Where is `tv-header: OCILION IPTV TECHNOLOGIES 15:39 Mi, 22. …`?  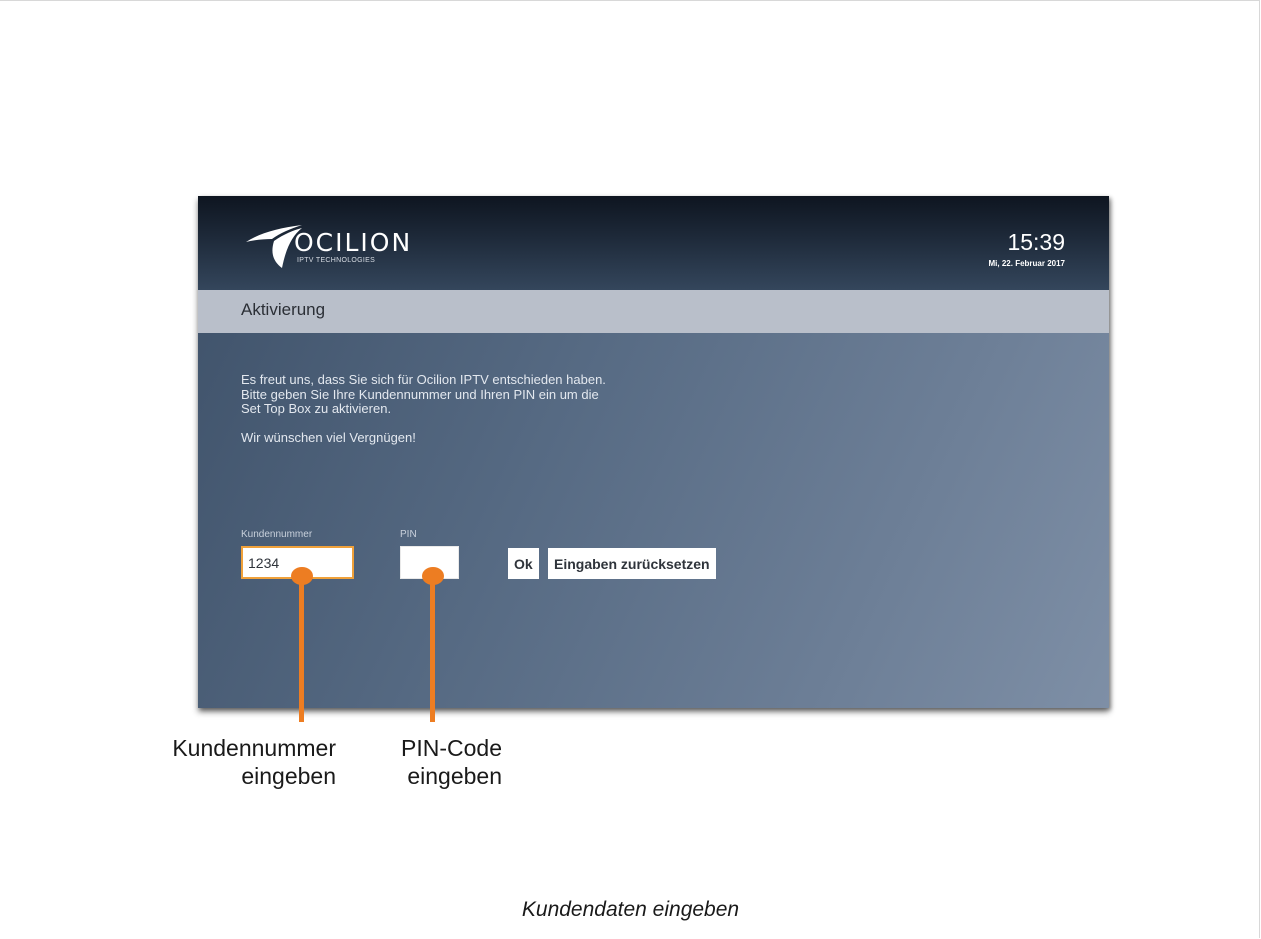
tv-header: OCILION IPTV TECHNOLOGIES 15:39 Mi, 22. … is located at coordinates (653, 243).